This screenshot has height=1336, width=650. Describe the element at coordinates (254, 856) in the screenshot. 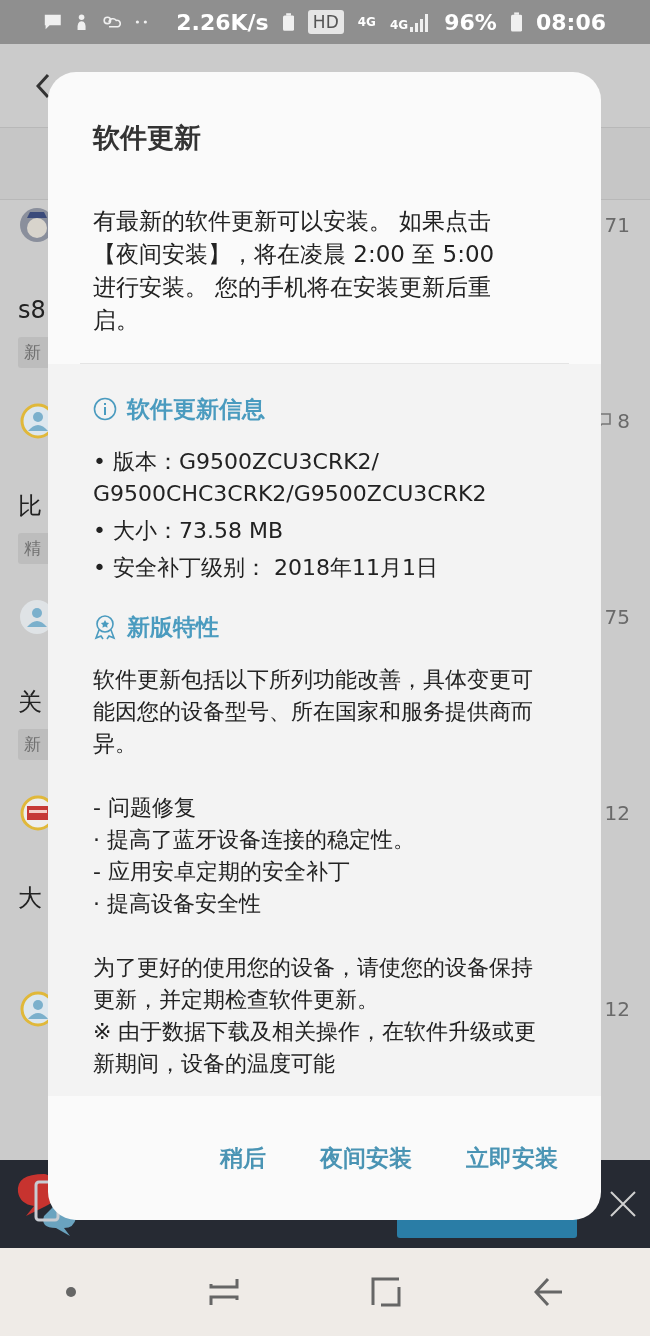

I see `feature-paragraph: - 问题修复 · 提高了蓝牙设备连接的稳定性。 - 应用安卓定期的安全补丁 · 提高设备安全性` at that location.